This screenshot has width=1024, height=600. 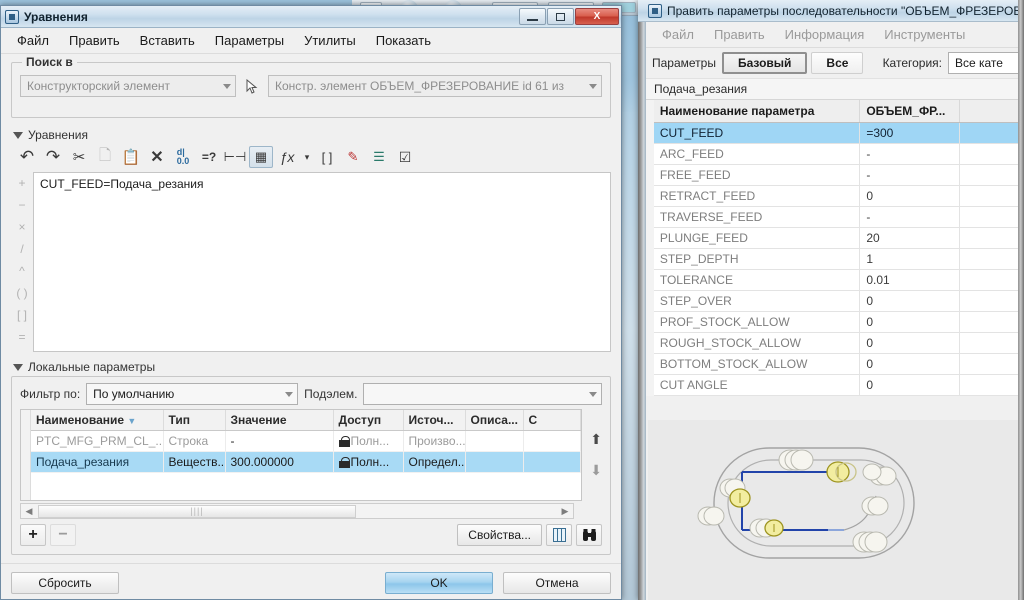 I want to click on arrow-up-icon: ⬆, so click(x=596, y=439).